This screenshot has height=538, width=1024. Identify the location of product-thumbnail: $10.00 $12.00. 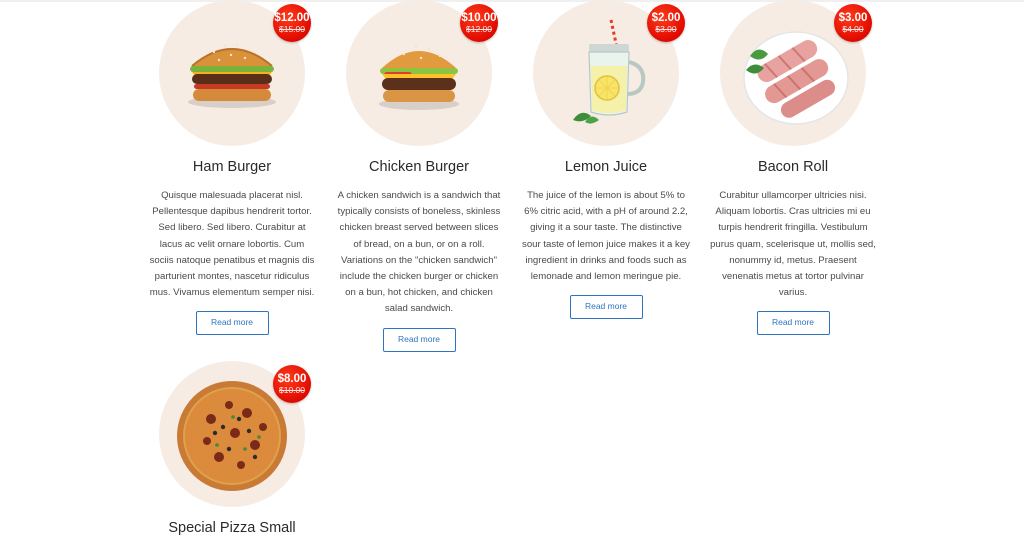
(422, 73).